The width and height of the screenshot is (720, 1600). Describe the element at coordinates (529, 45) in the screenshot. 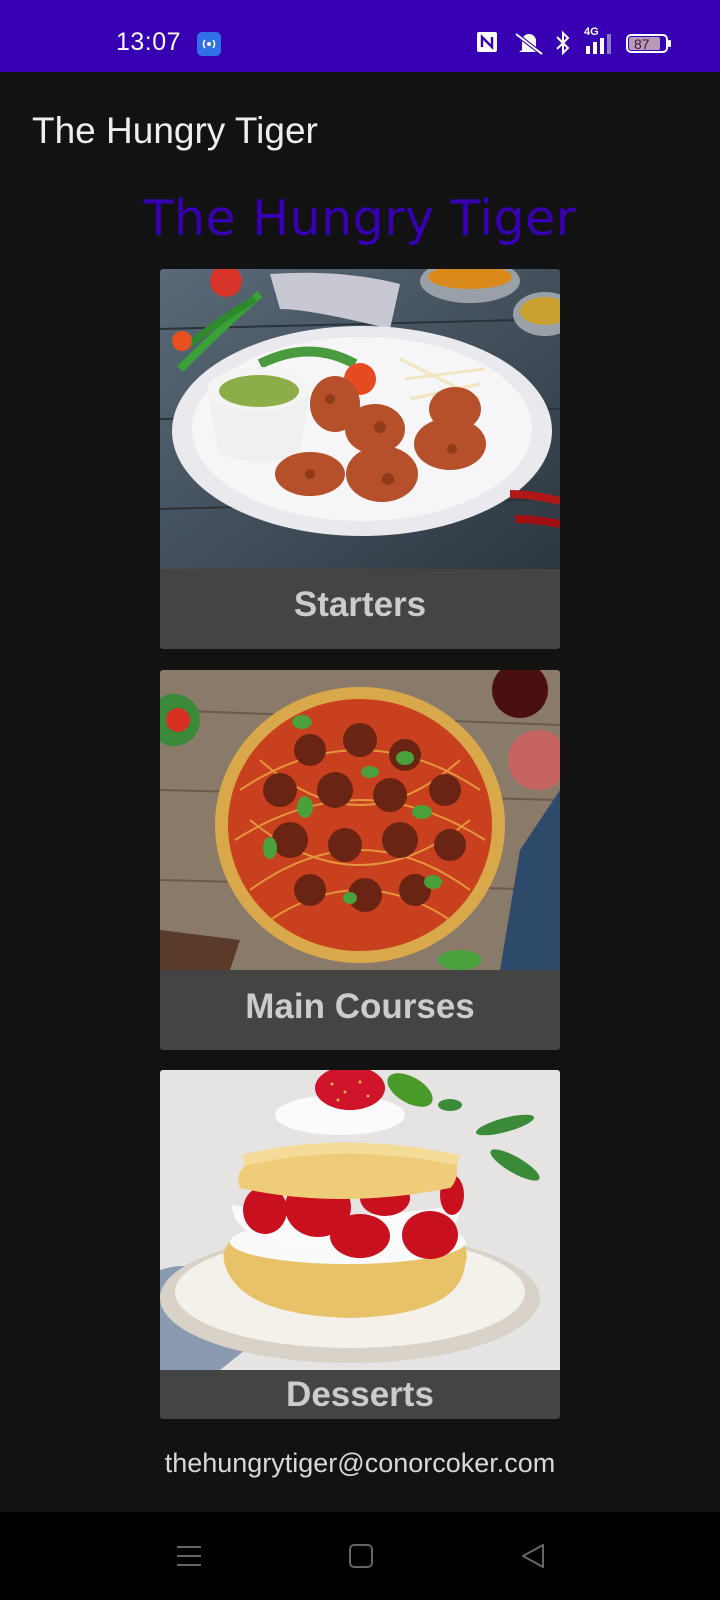

I see `mute-icon` at that location.